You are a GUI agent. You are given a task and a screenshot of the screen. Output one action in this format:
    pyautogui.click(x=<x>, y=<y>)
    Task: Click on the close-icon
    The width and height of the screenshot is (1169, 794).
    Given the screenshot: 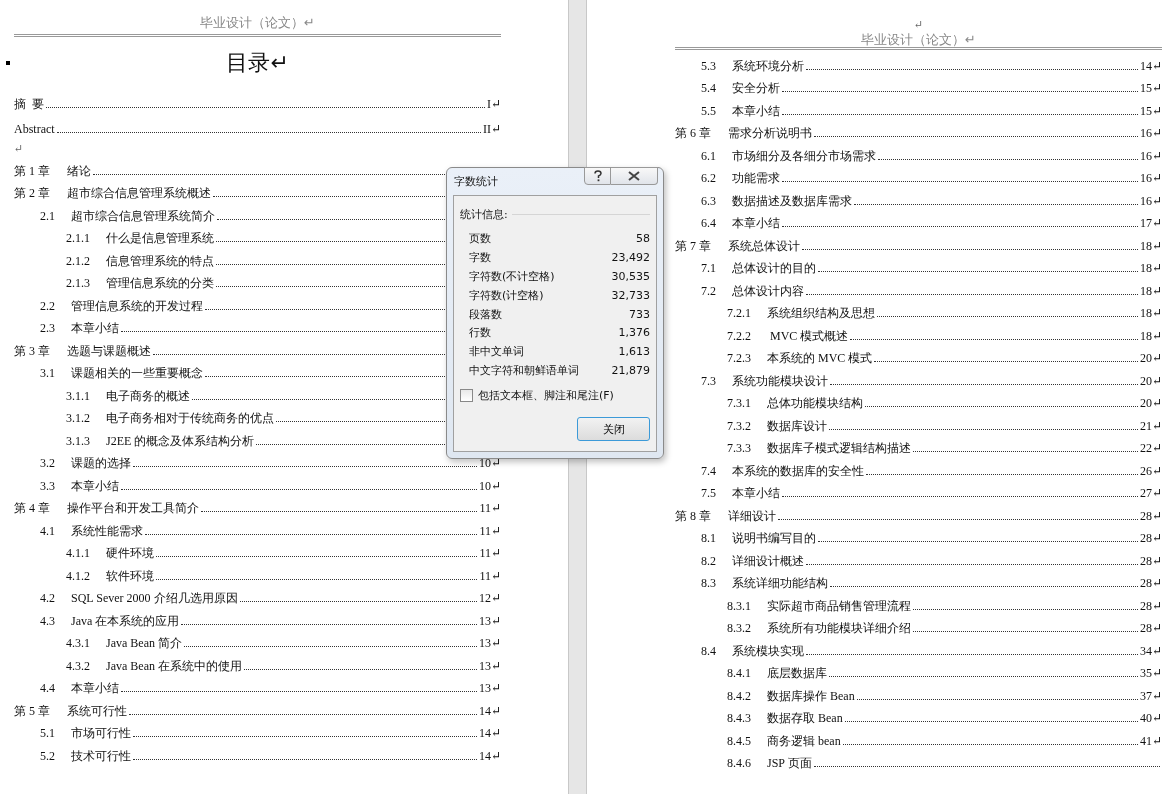 What is the action you would take?
    pyautogui.click(x=634, y=176)
    